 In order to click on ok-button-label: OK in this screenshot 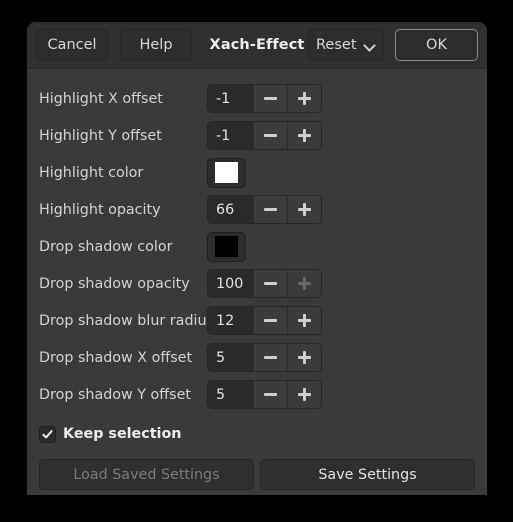, I will do `click(436, 44)`.